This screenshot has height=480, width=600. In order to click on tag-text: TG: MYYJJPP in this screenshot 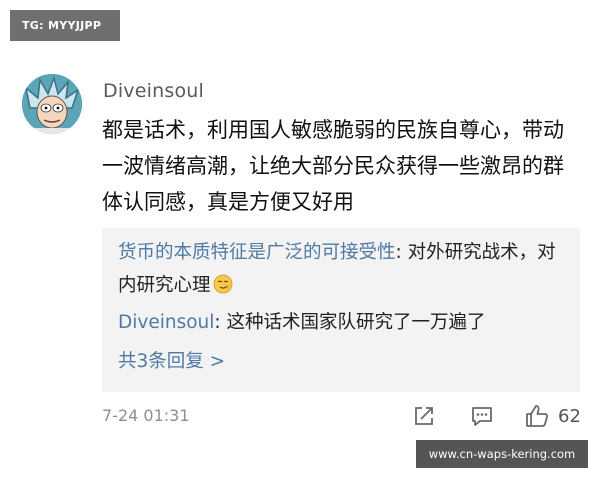, I will do `click(62, 25)`.